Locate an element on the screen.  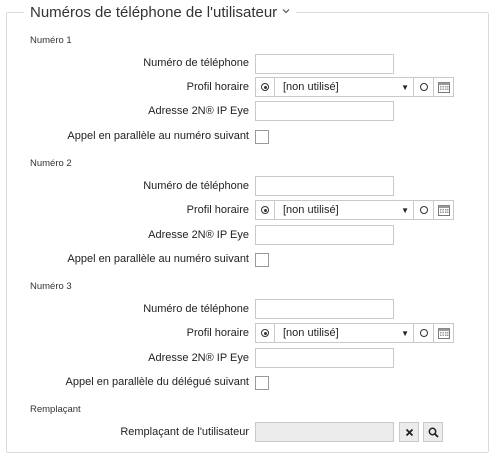
search-icon is located at coordinates (433, 432).